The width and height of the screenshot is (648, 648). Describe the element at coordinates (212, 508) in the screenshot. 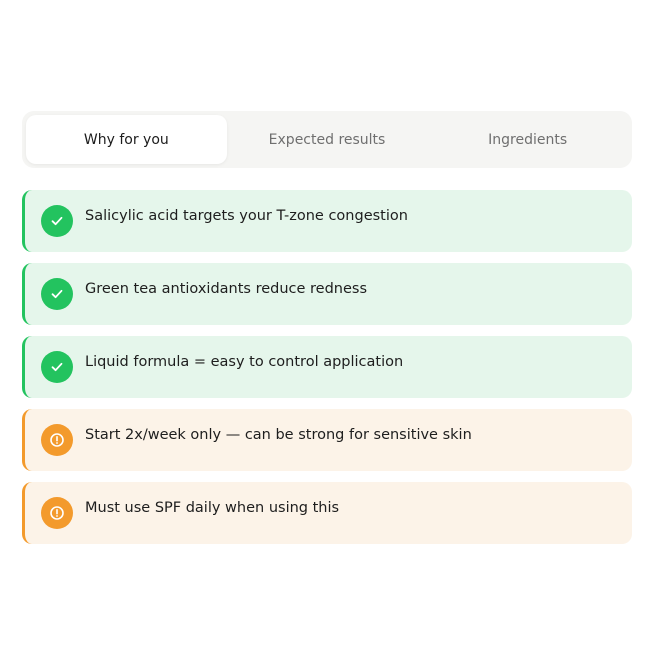

I see `list-item-text: Must use SPF daily when using this` at that location.